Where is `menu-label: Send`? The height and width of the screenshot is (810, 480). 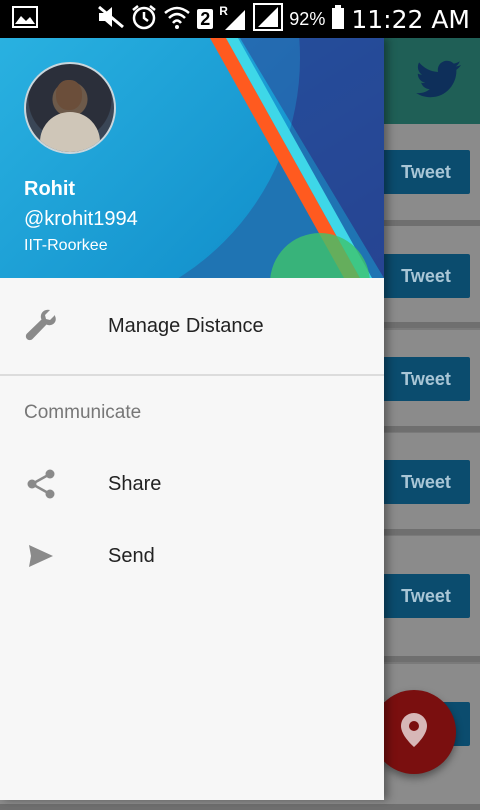
menu-label: Send is located at coordinates (131, 555).